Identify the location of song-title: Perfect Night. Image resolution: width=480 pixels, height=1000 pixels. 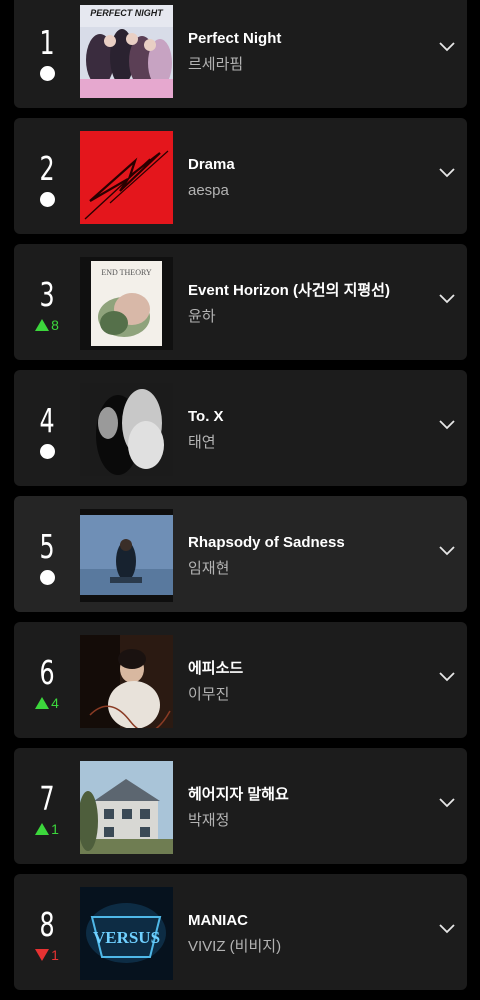
(308, 38).